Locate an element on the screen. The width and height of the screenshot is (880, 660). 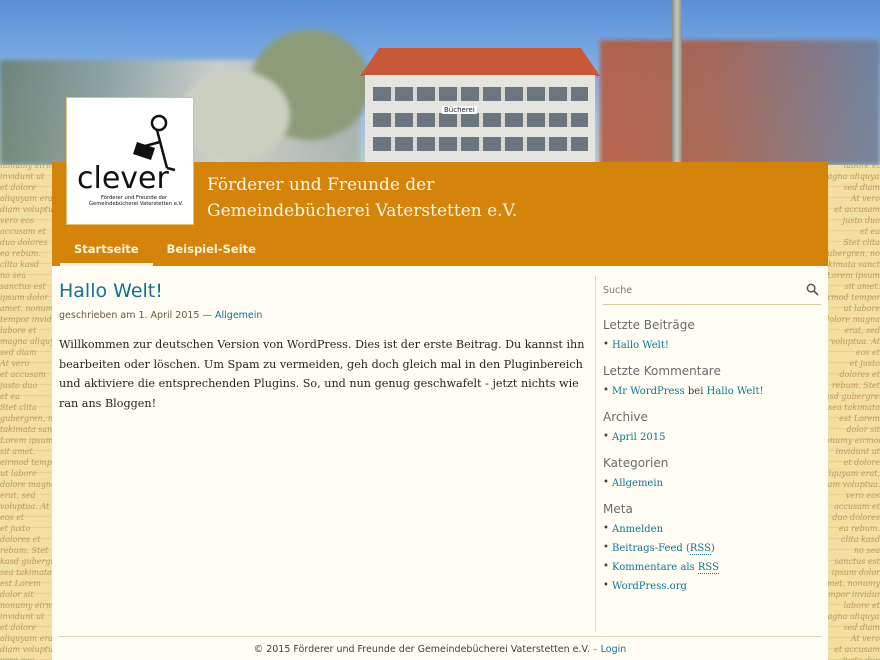
list-item: Beitrags-Feed (RSS) is located at coordinates (712, 548).